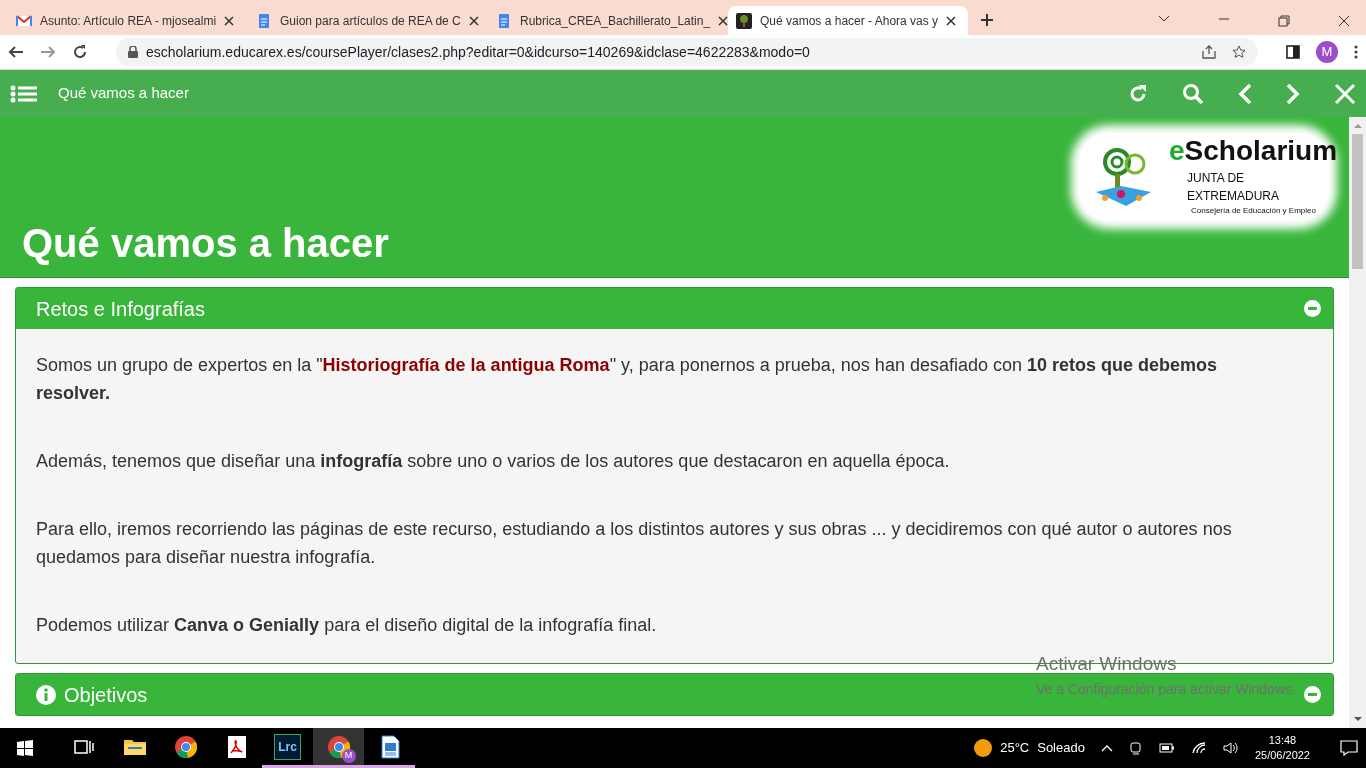  I want to click on weather-text: Soleado, so click(1061, 748).